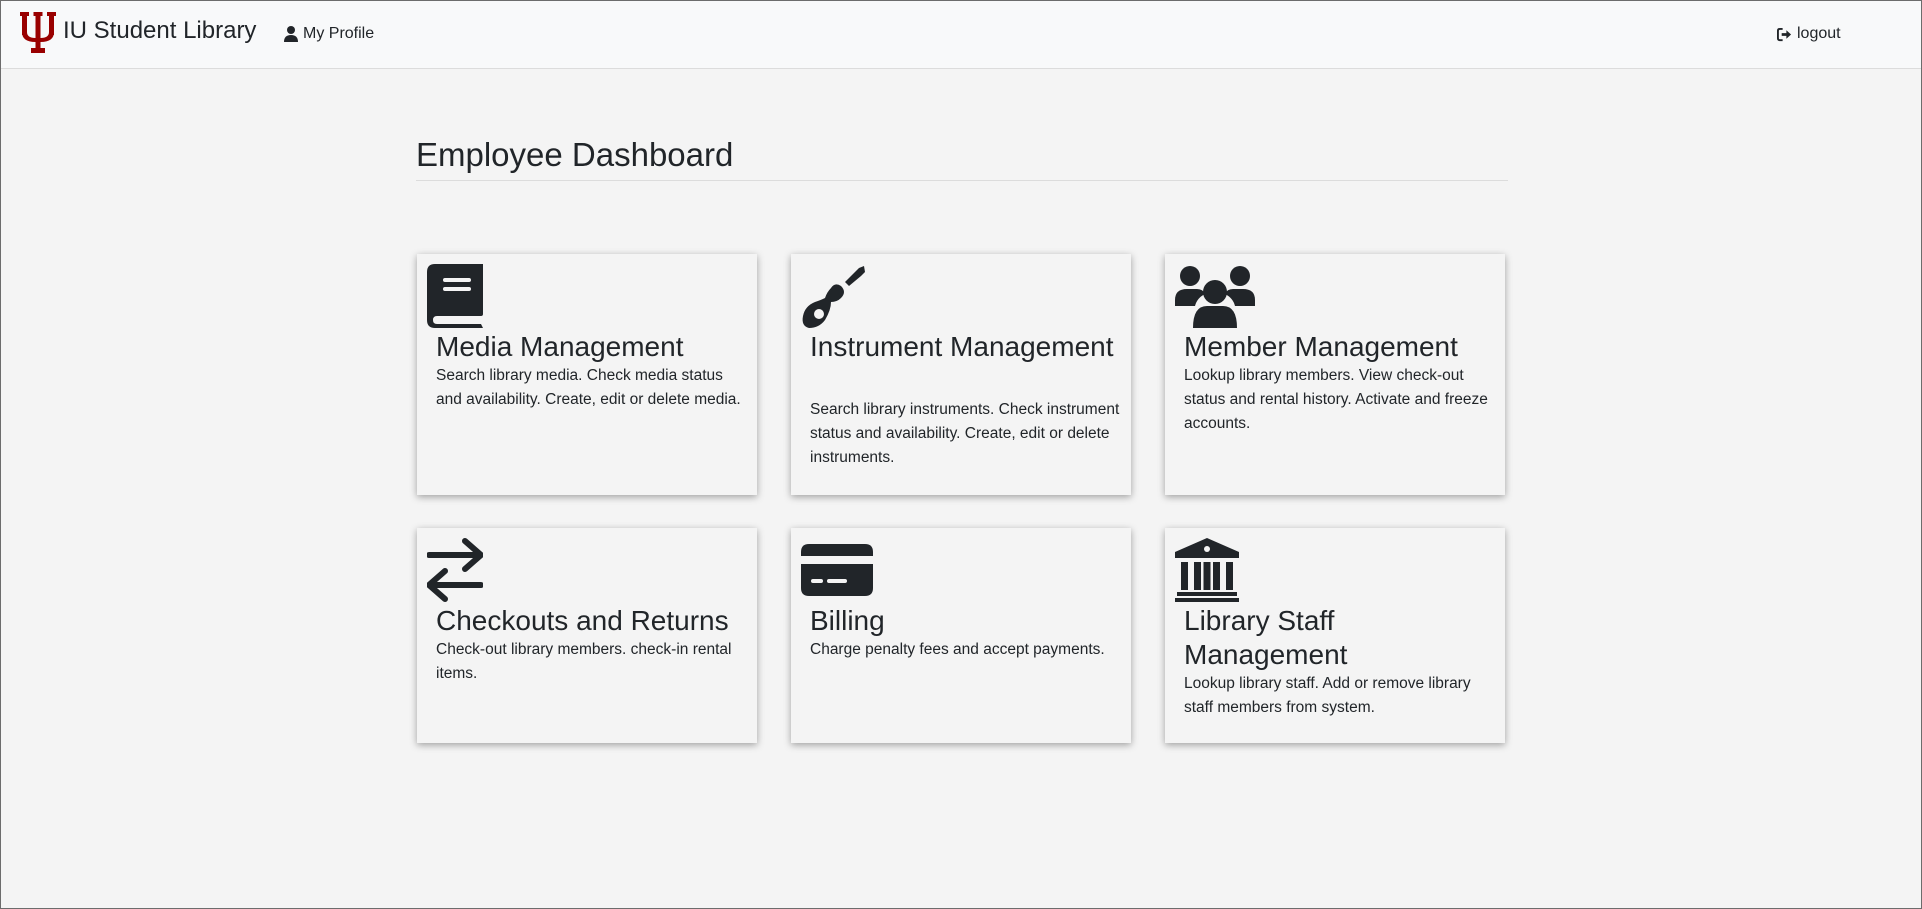  Describe the element at coordinates (961, 35) in the screenshot. I see `top-navbar: IU Student Library My Profile logout` at that location.